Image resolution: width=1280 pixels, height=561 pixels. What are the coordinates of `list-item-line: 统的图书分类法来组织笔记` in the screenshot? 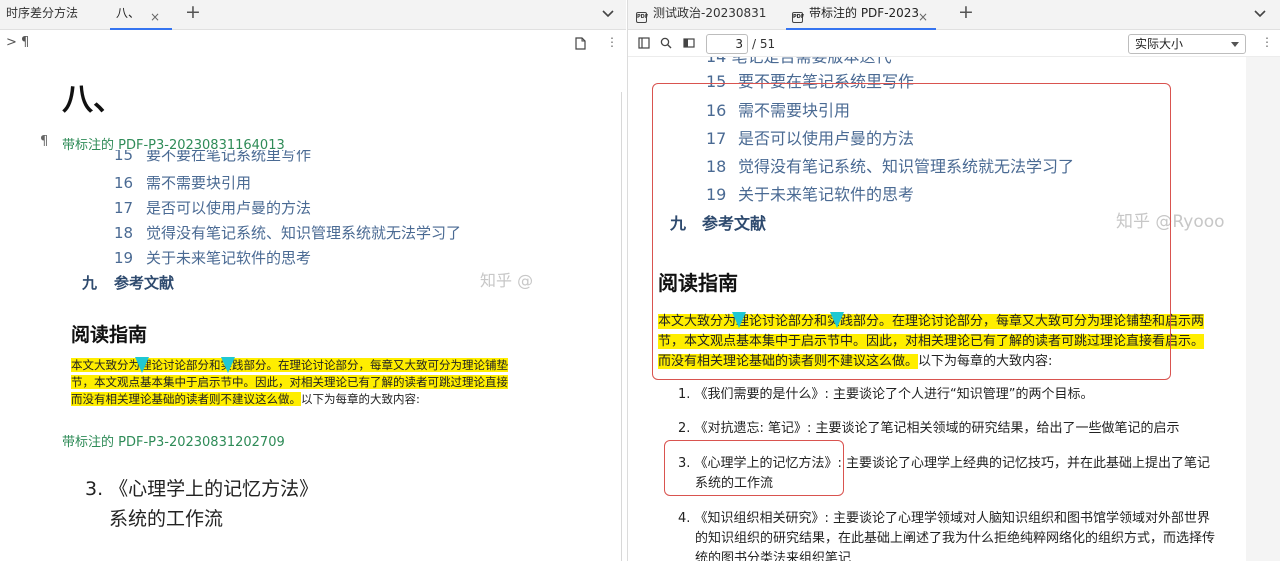 It's located at (773, 556).